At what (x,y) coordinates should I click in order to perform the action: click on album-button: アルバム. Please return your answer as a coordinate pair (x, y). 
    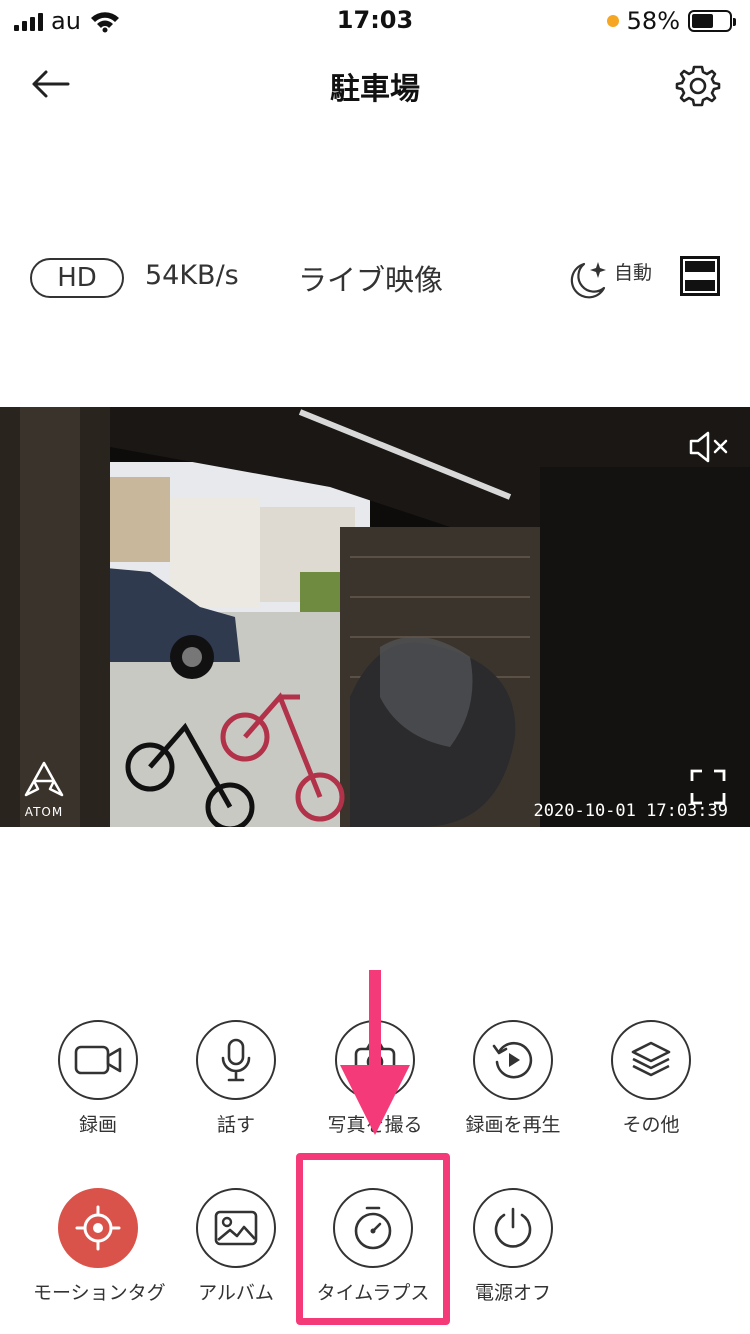
    Looking at the image, I should click on (236, 1246).